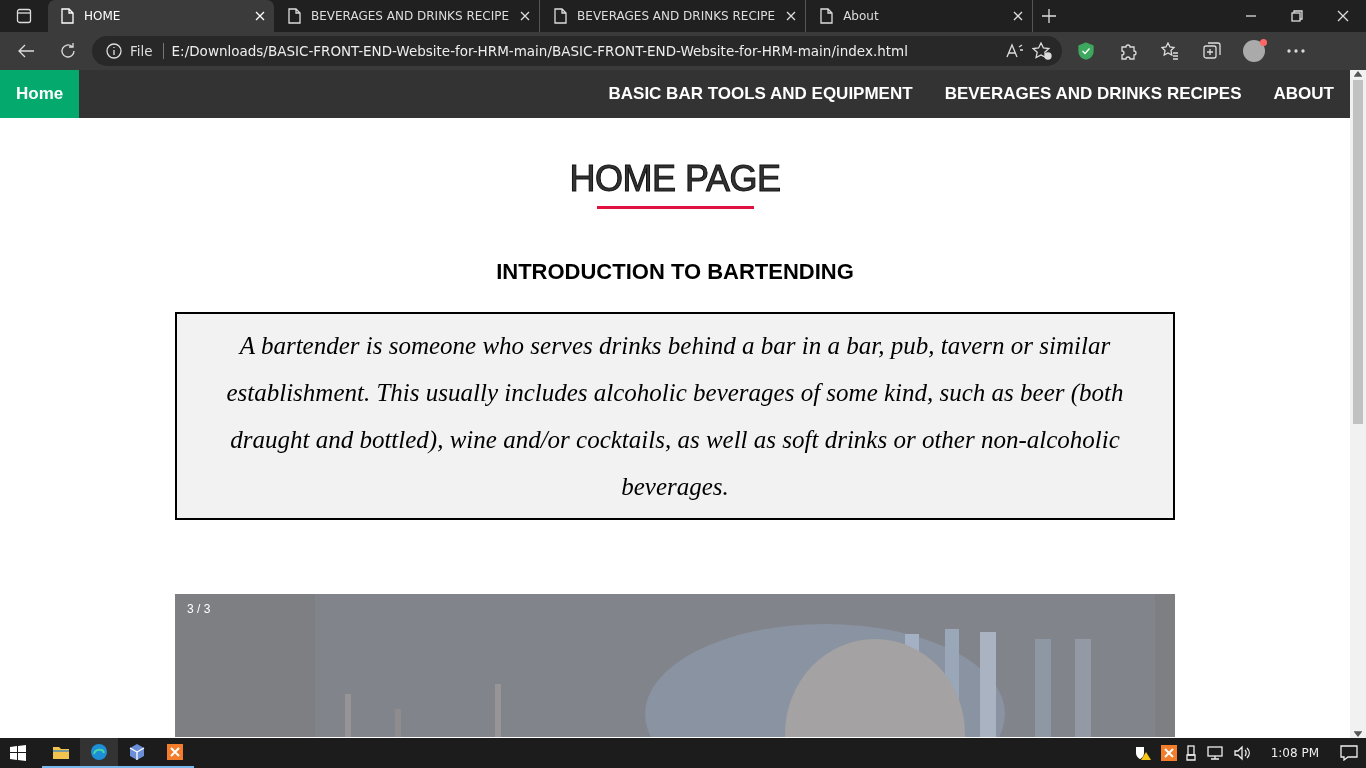 The image size is (1366, 768). What do you see at coordinates (1086, 51) in the screenshot?
I see `shield-icon` at bounding box center [1086, 51].